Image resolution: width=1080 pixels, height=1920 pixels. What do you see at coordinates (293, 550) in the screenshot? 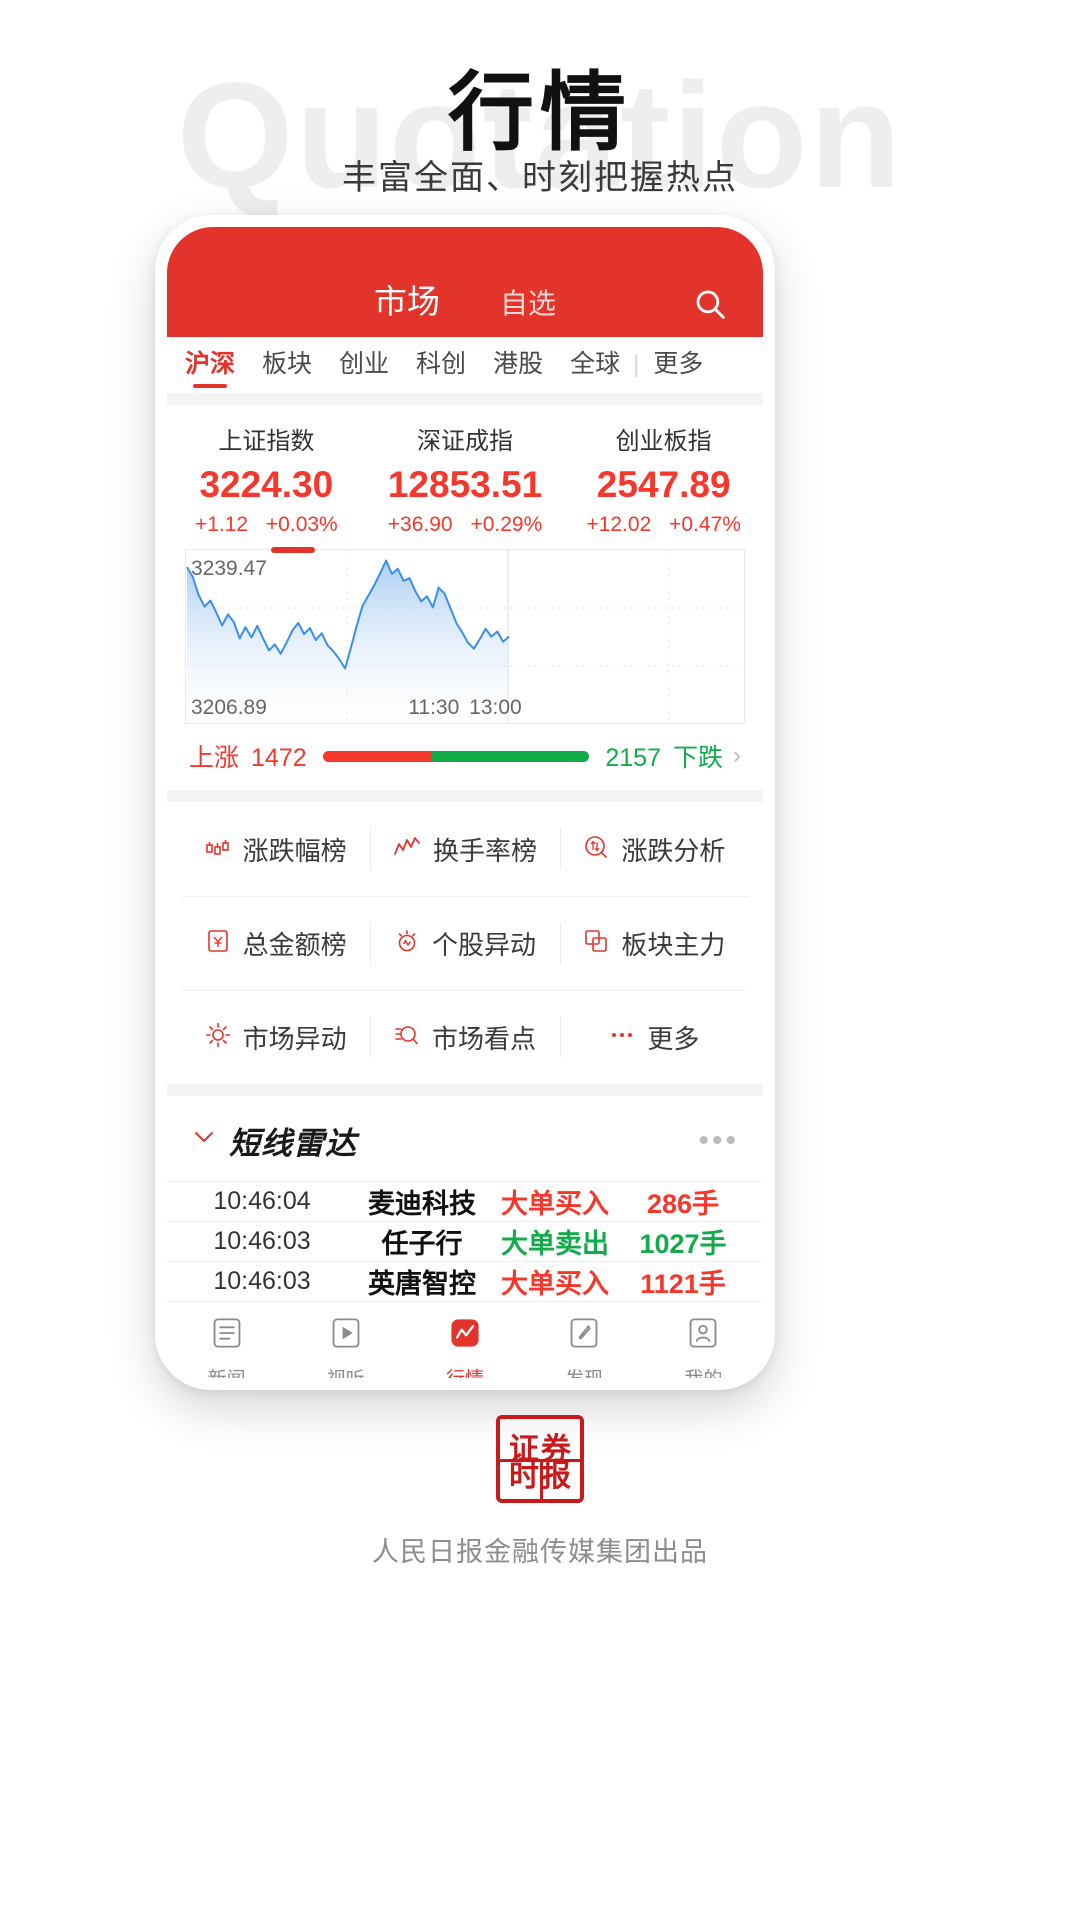
I see `chart-active-indicator` at bounding box center [293, 550].